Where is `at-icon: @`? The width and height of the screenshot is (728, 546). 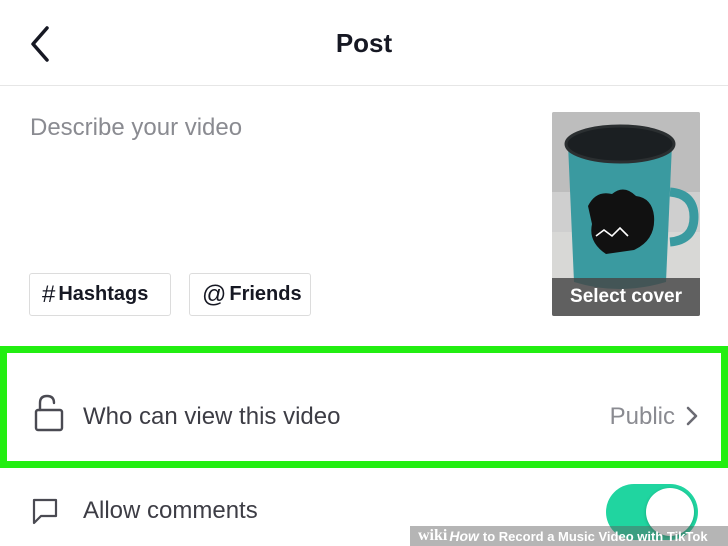 at-icon: @ is located at coordinates (214, 294).